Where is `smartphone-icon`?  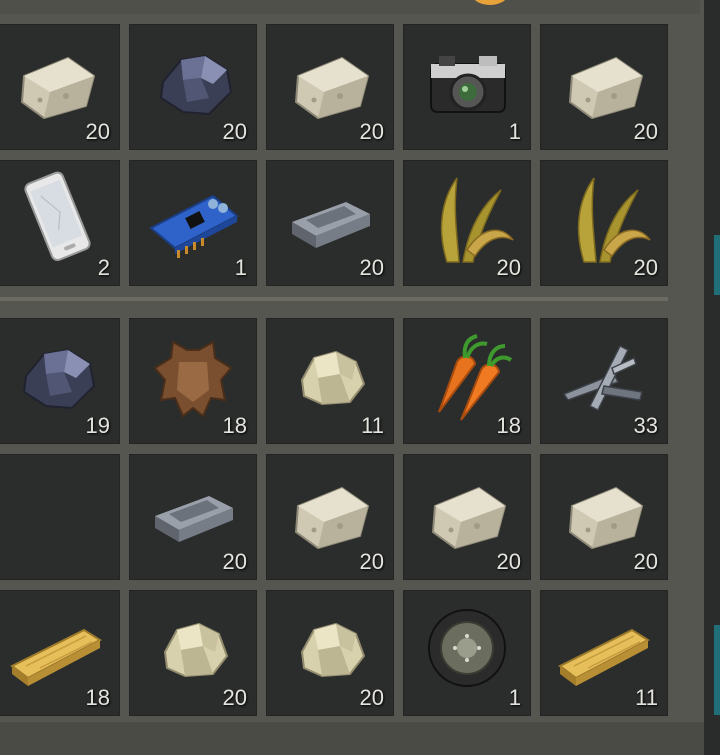 smartphone-icon is located at coordinates (57, 216).